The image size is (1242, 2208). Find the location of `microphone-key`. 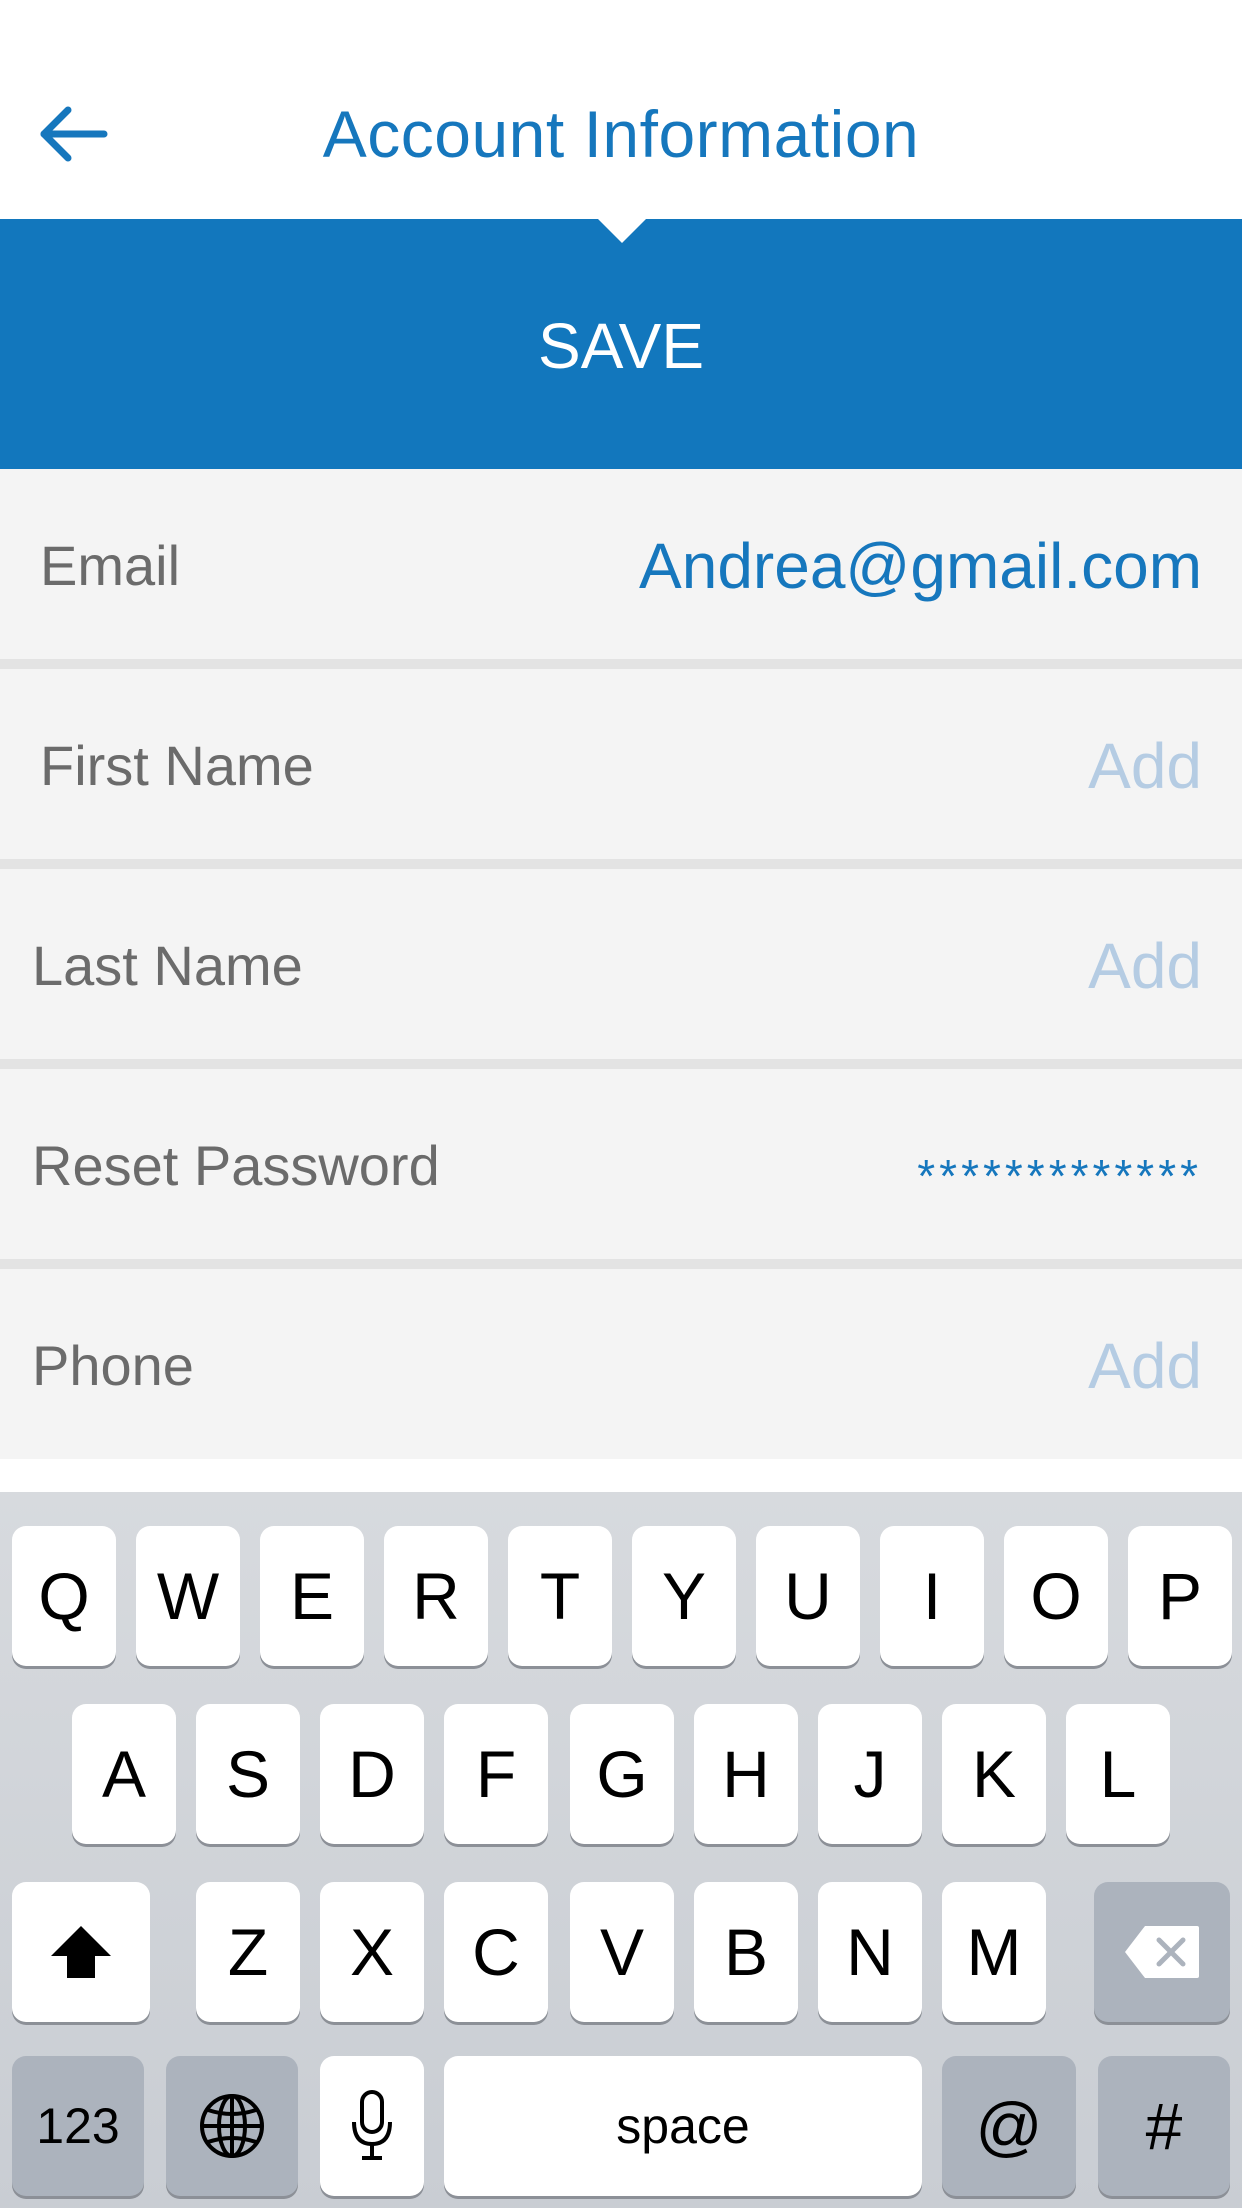

microphone-key is located at coordinates (372, 2126).